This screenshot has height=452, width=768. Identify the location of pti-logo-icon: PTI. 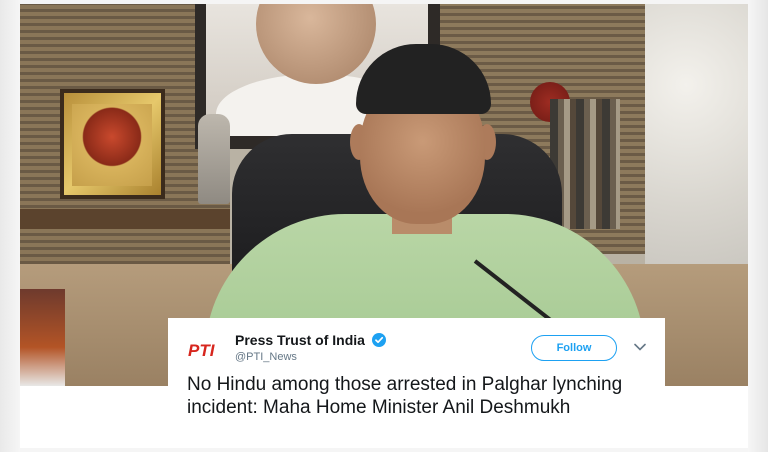
(202, 350).